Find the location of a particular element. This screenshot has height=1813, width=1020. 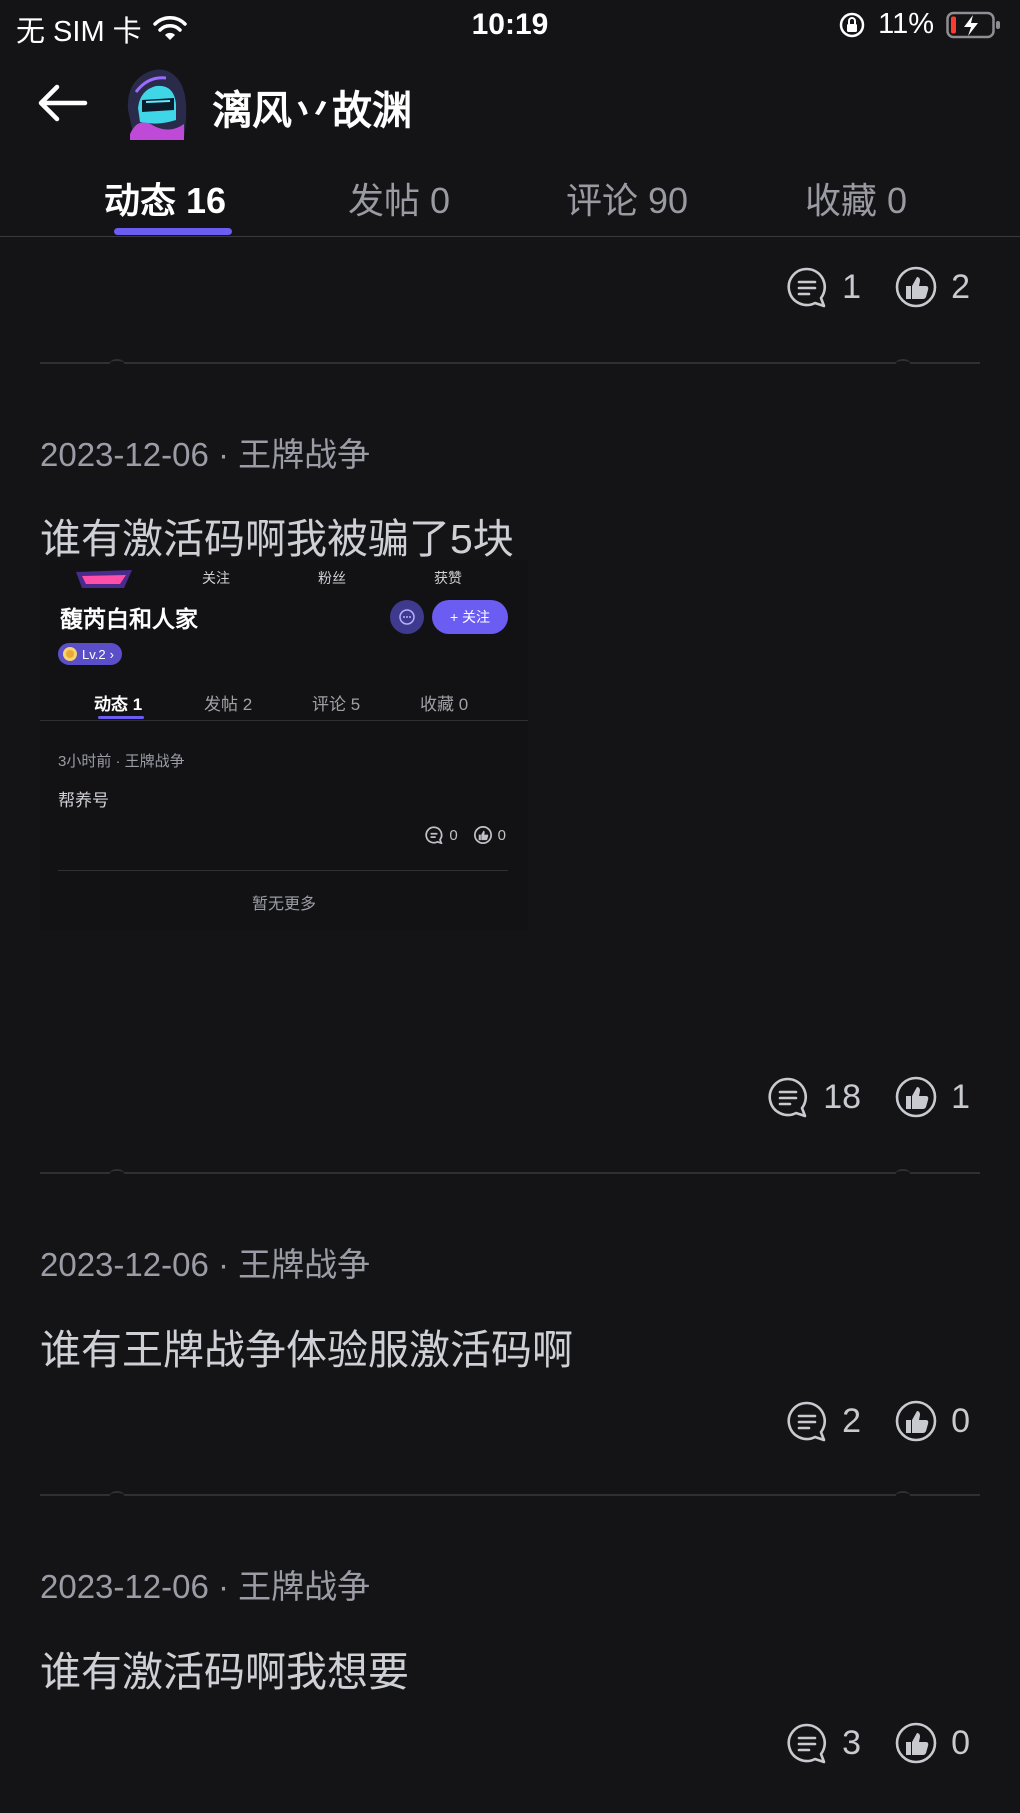

comment-button: 1 is located at coordinates (823, 287).